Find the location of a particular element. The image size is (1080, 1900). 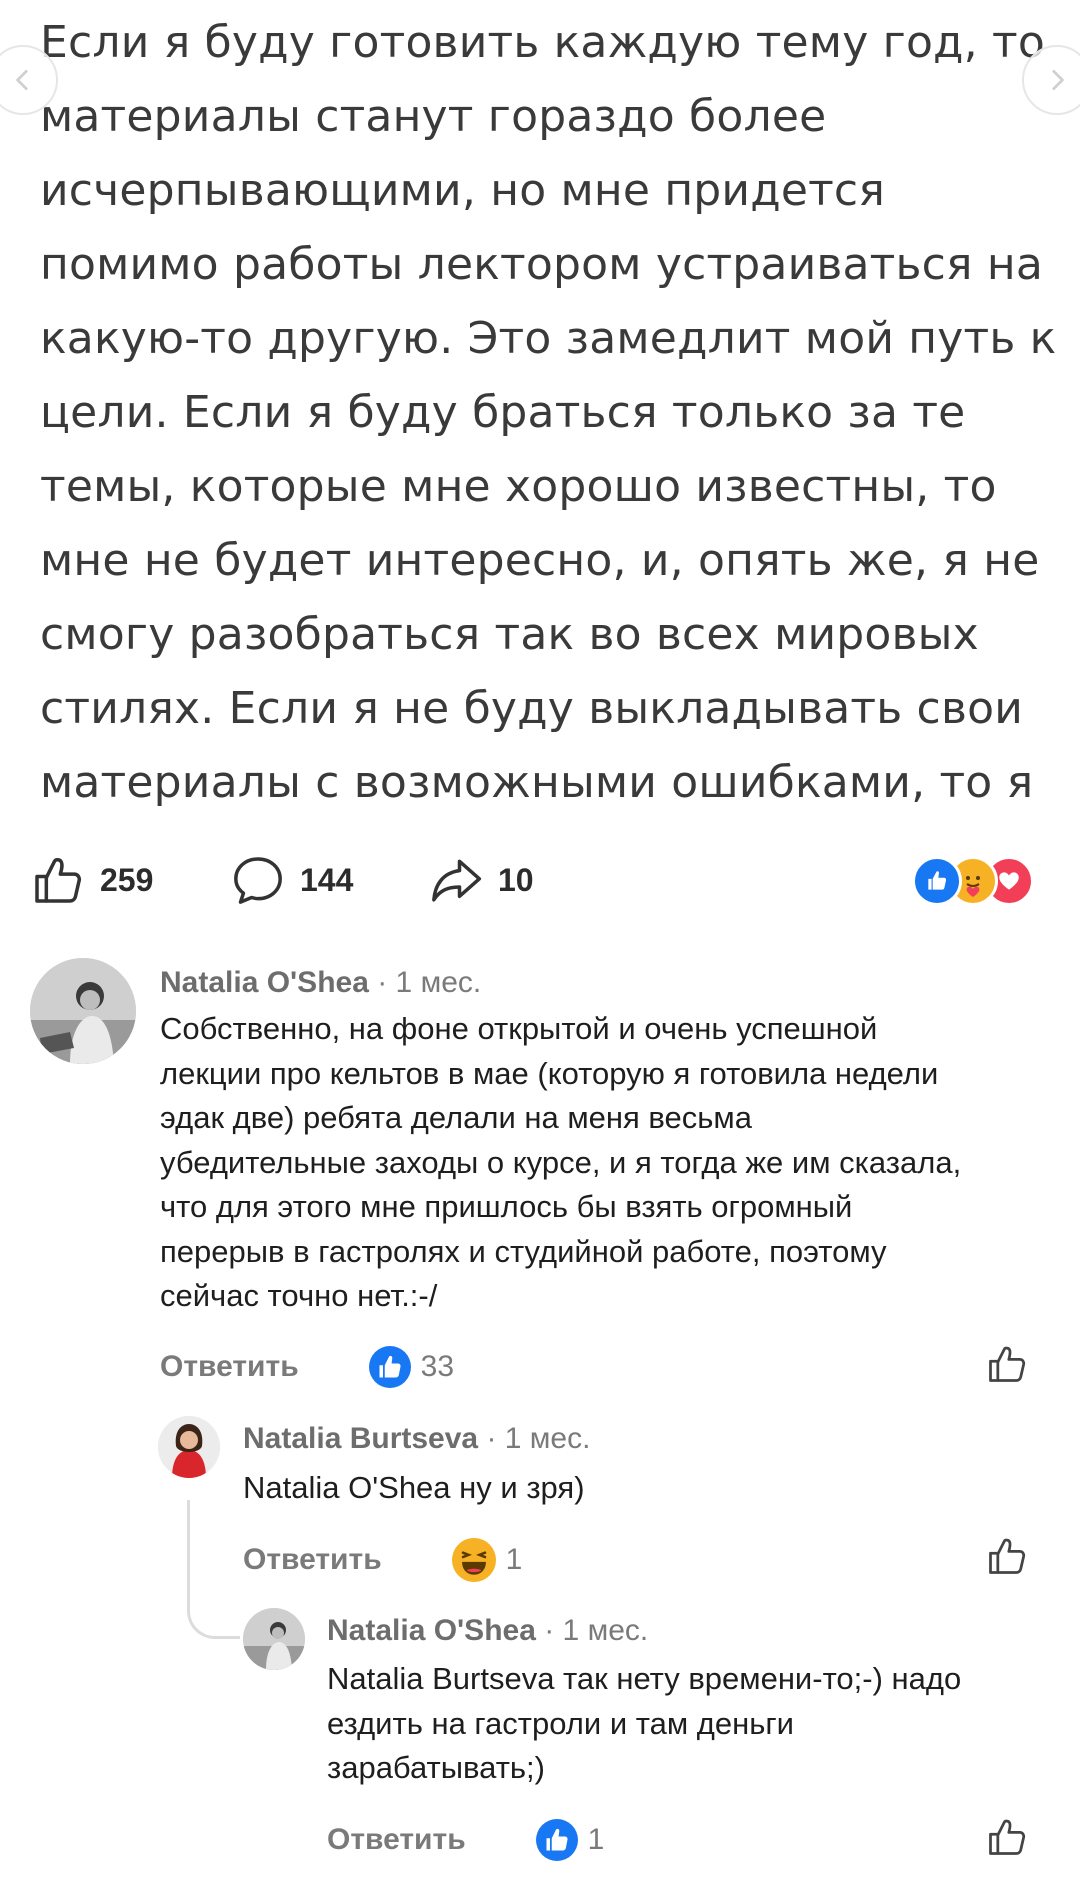

post-text-line: помимо работы лектором устраиваться на is located at coordinates (542, 264).